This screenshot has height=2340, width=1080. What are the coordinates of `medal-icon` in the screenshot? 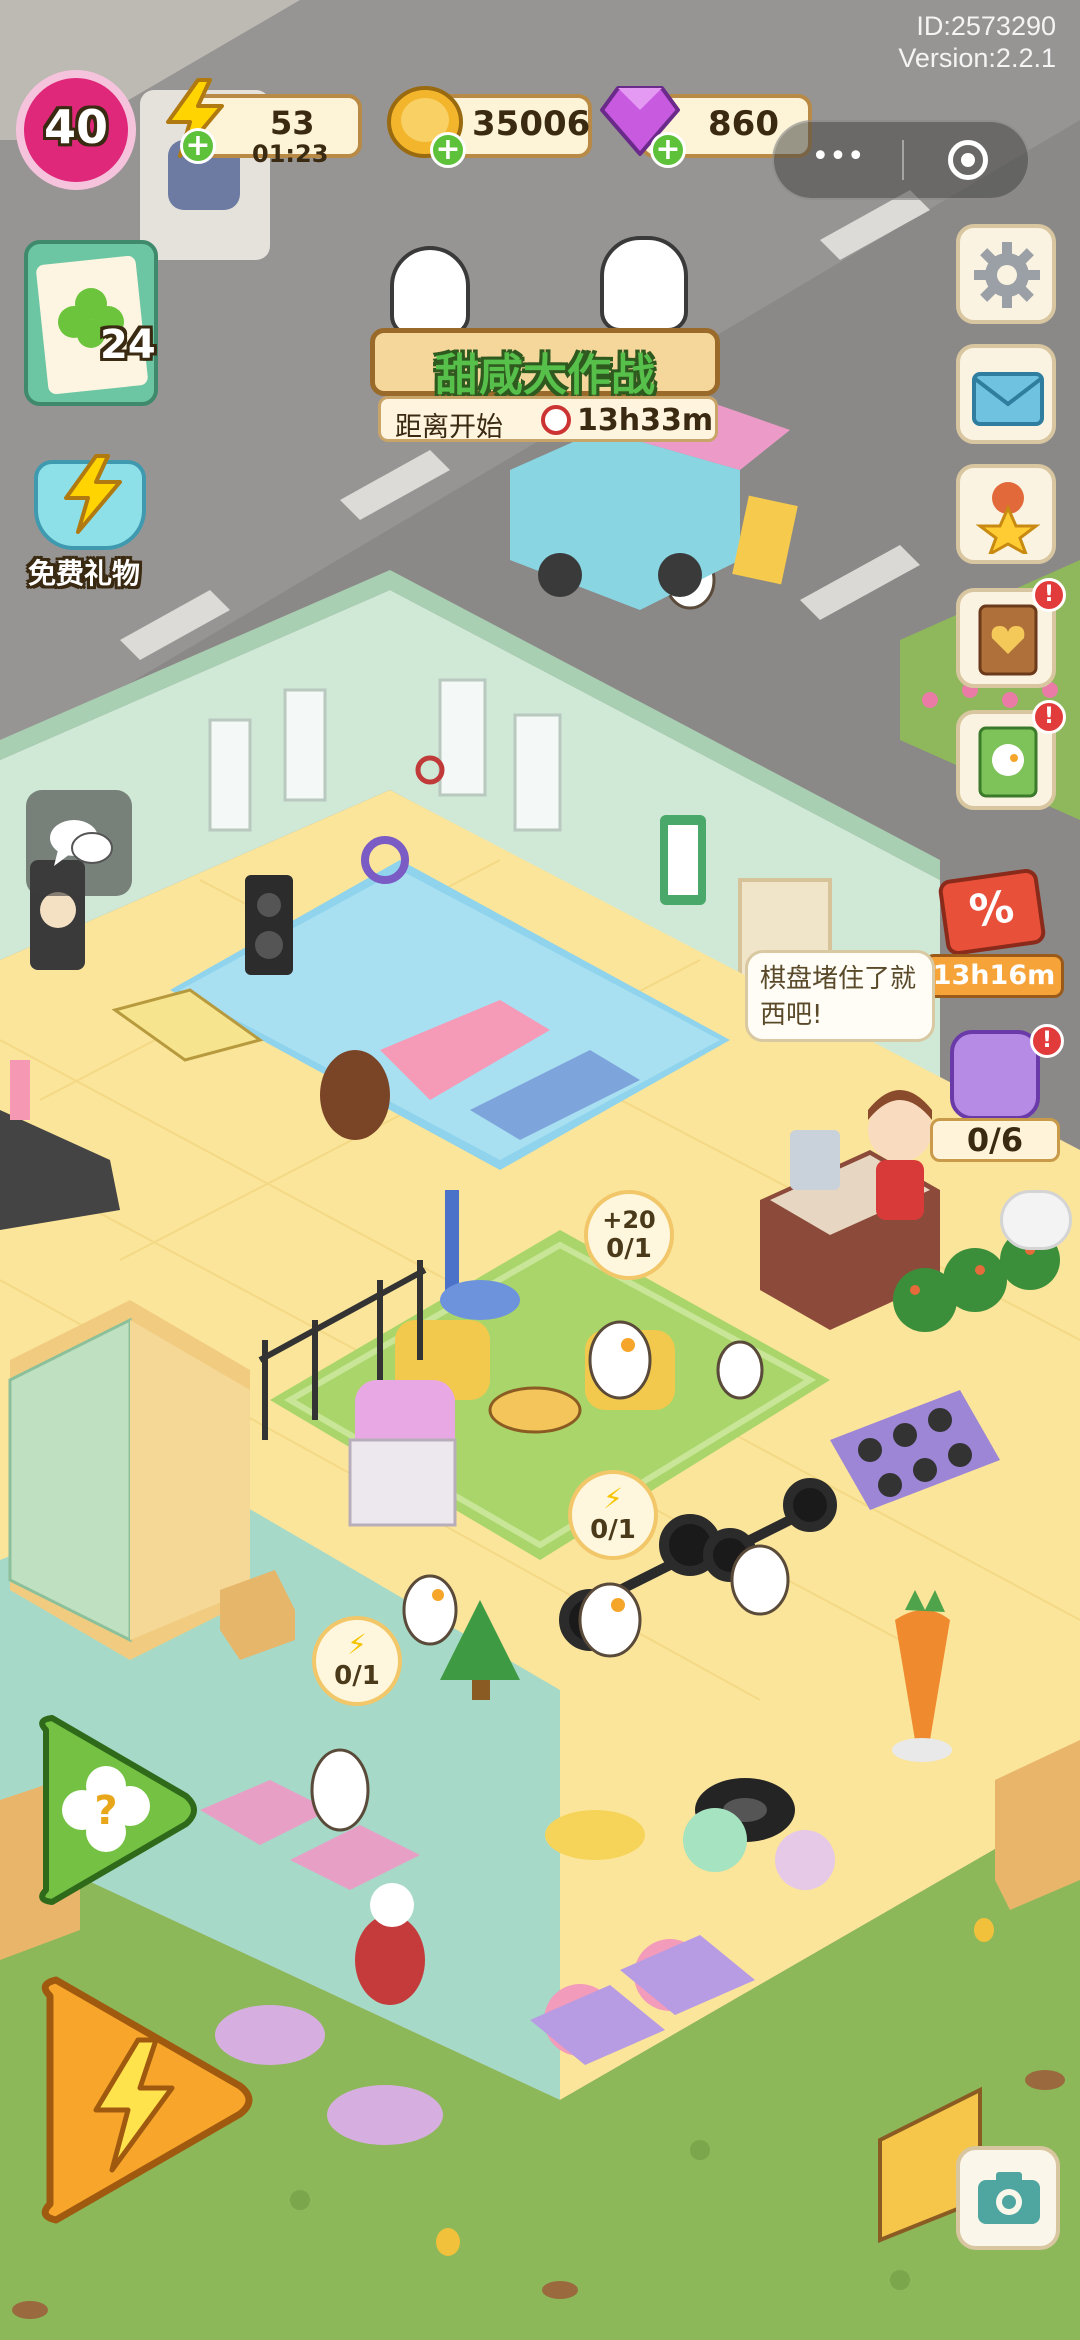 It's located at (1008, 518).